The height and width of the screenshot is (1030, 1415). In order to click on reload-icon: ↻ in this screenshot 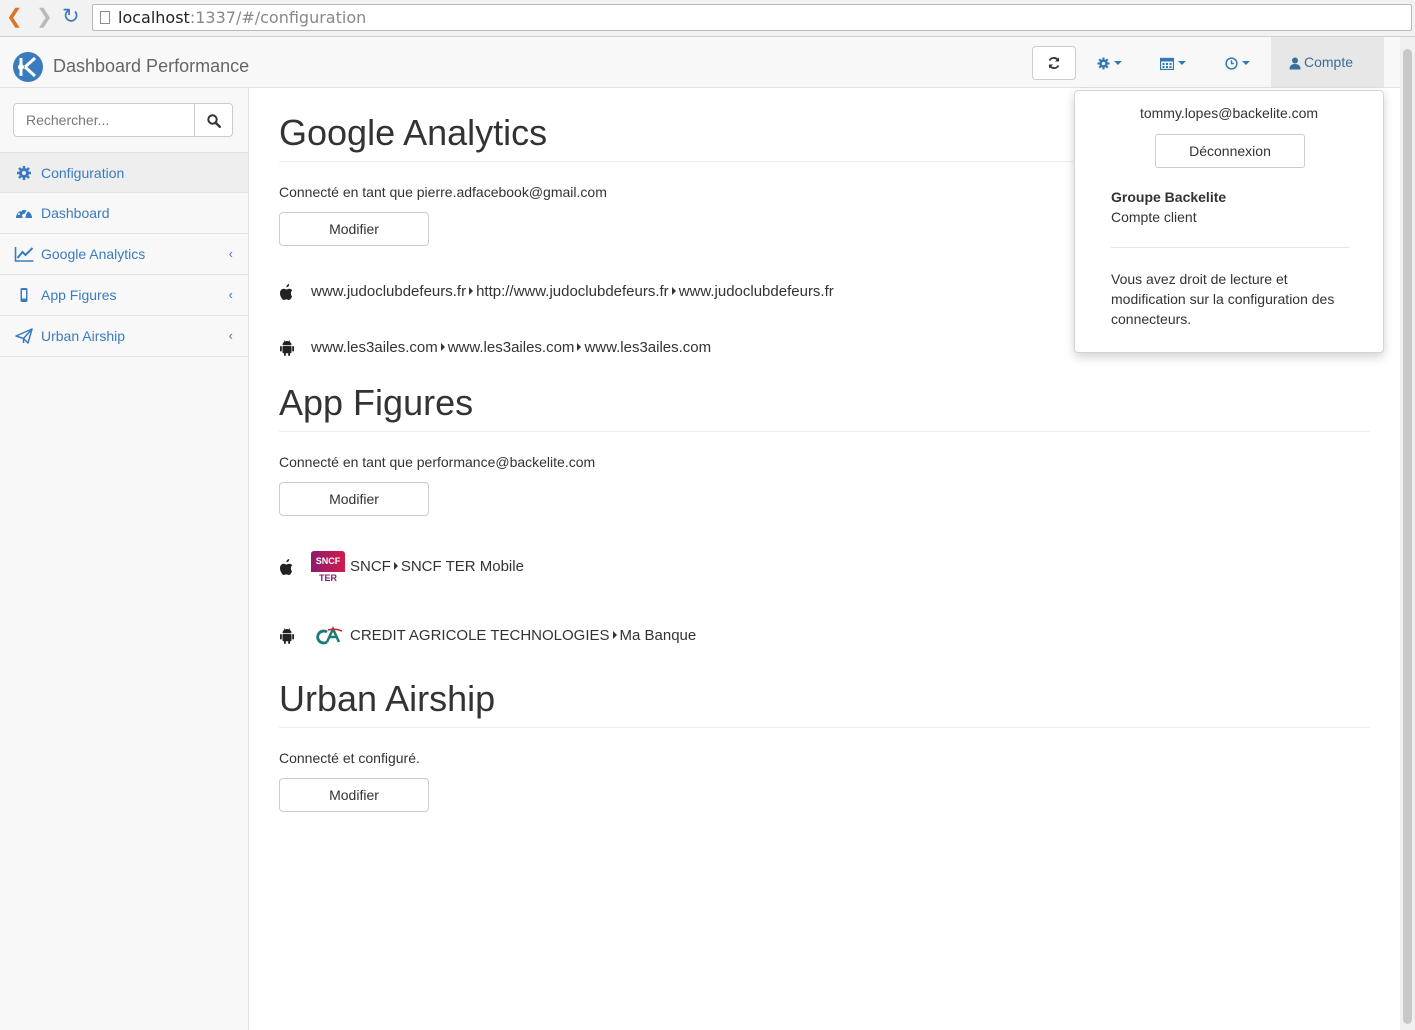, I will do `click(71, 17)`.